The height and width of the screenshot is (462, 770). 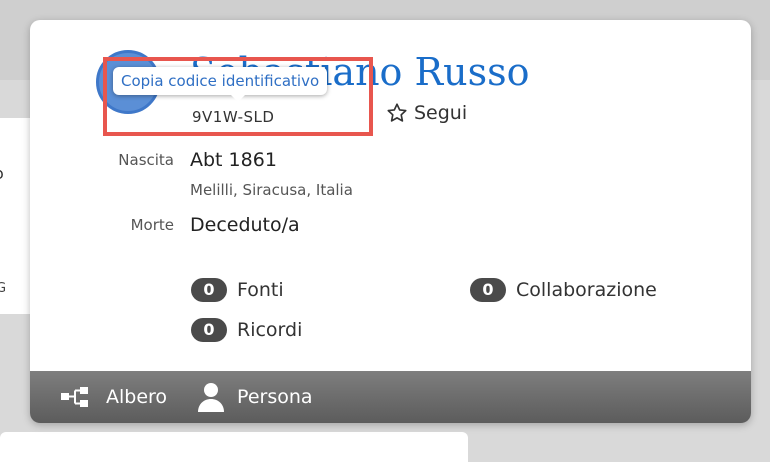 I want to click on follow-label: Segui, so click(x=441, y=113).